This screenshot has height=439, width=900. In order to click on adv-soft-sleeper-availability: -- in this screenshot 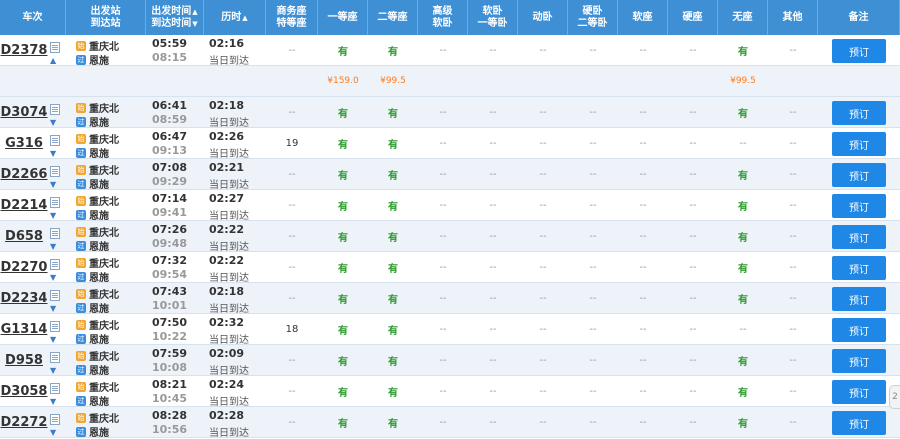, I will do `click(443, 236)`.